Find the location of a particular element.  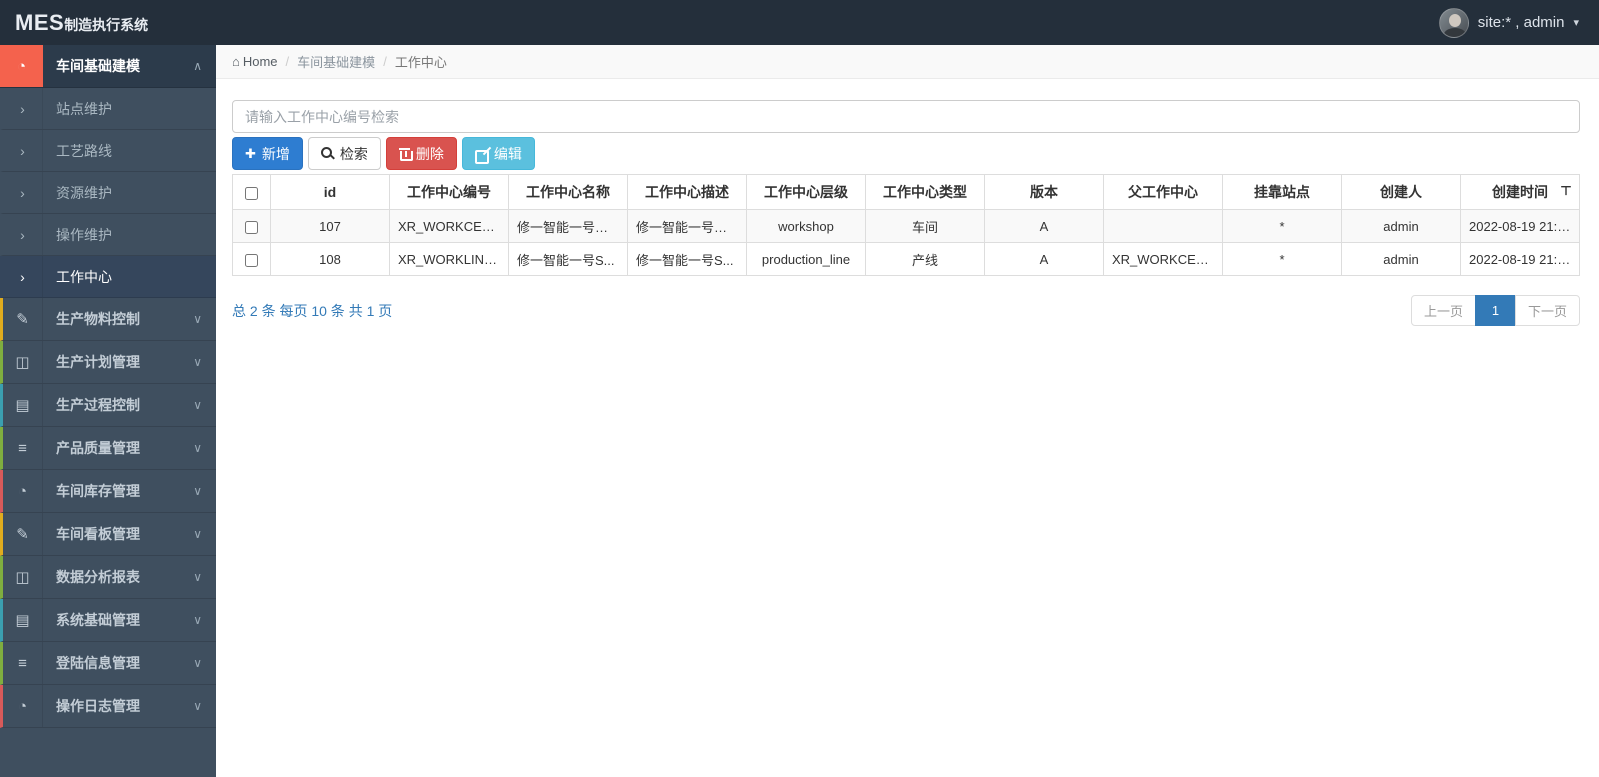

column-header-created: 创建时间 ⊤ is located at coordinates (1520, 192).